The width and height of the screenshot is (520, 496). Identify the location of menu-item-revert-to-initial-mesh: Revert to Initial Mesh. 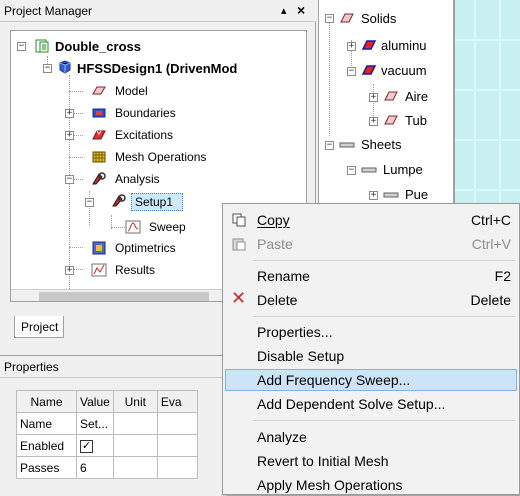
(371, 461).